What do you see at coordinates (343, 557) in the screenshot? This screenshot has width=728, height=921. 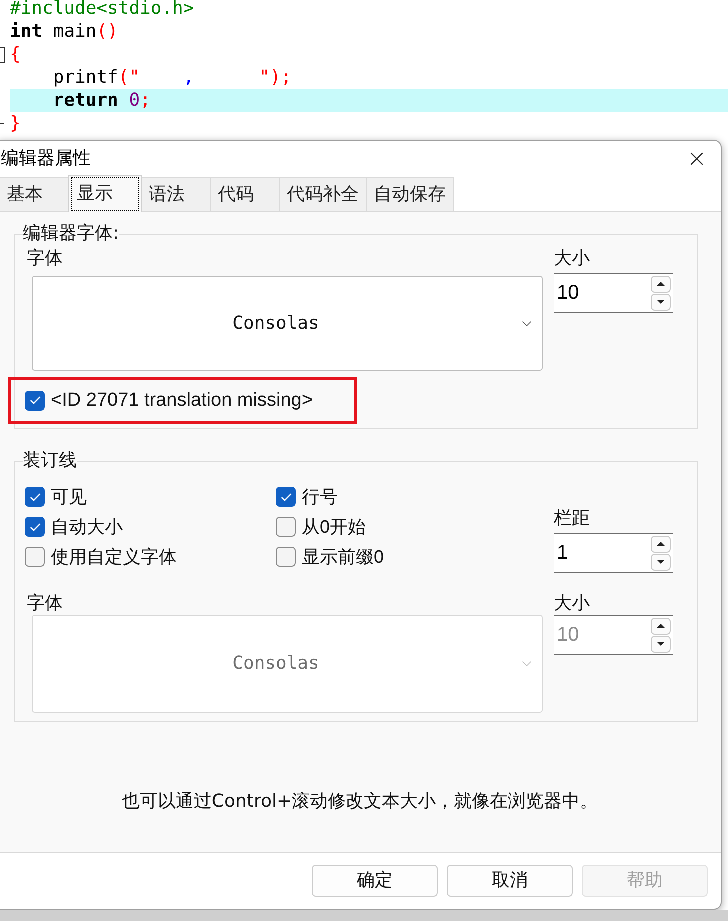 I see `checkbox-label: 显示前缀0` at bounding box center [343, 557].